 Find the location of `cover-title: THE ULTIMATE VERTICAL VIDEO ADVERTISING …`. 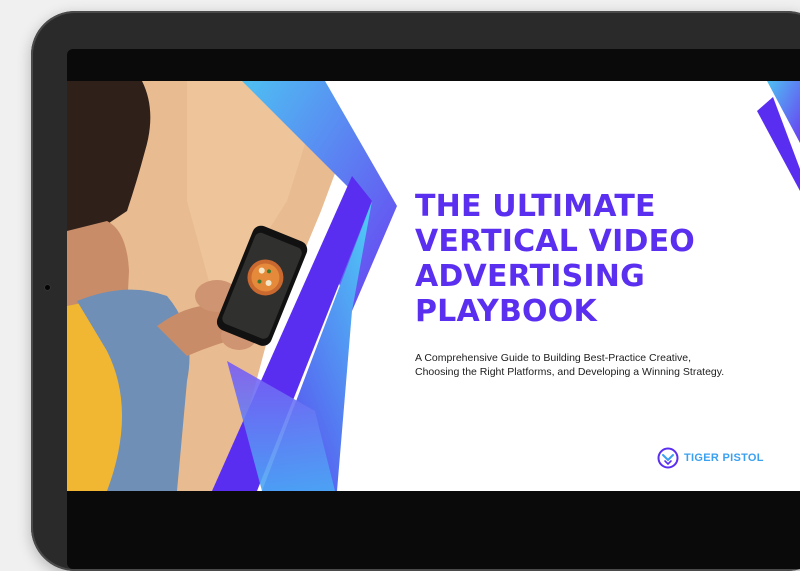

cover-title: THE ULTIMATE VERTICAL VIDEO ADVERTISING … is located at coordinates (595, 259).